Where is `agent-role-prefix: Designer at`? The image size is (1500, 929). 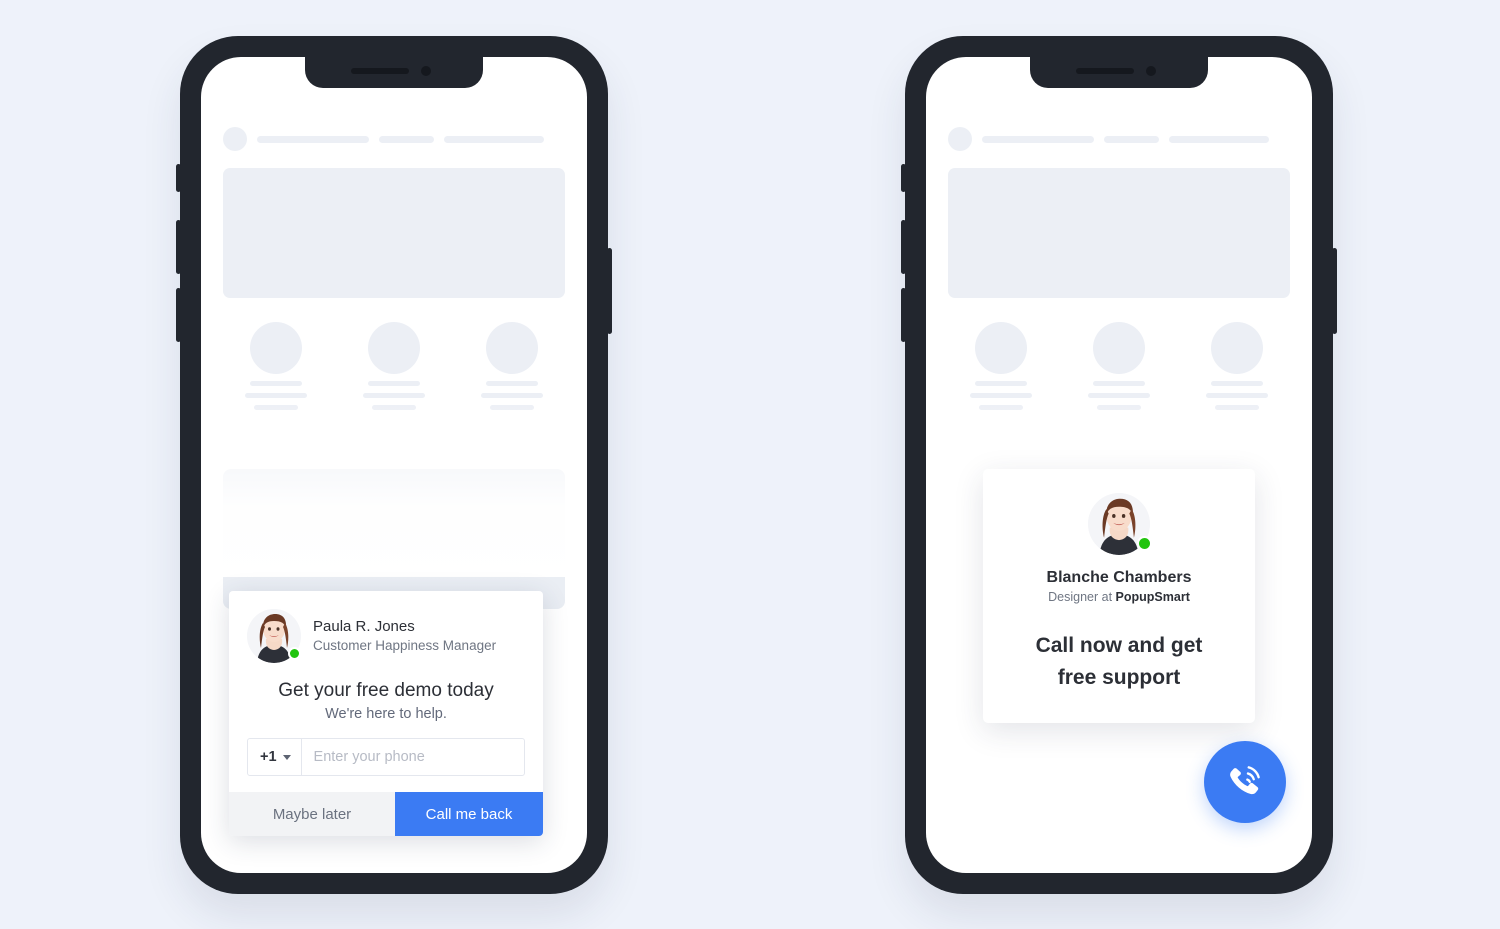 agent-role-prefix: Designer at is located at coordinates (1082, 597).